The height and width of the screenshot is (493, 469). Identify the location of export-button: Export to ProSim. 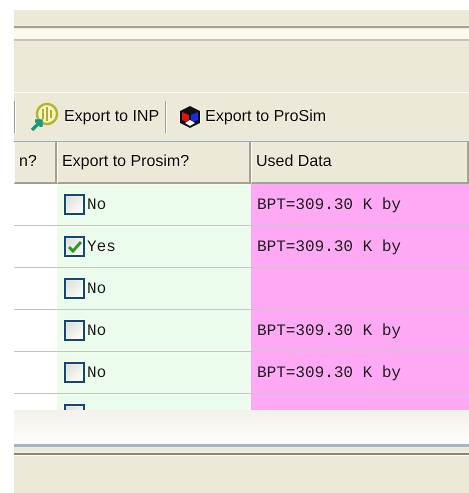
(252, 117).